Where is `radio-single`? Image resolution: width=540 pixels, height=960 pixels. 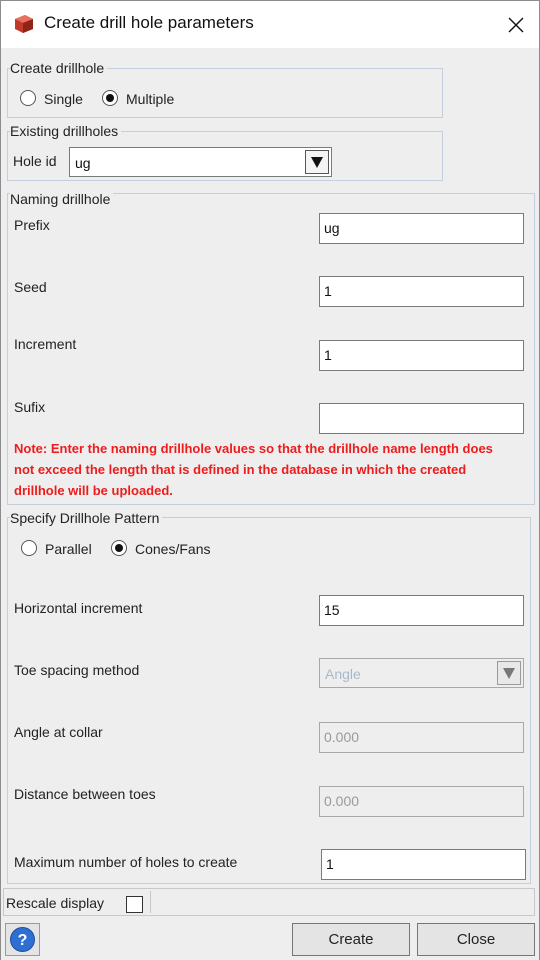
radio-single is located at coordinates (28, 98).